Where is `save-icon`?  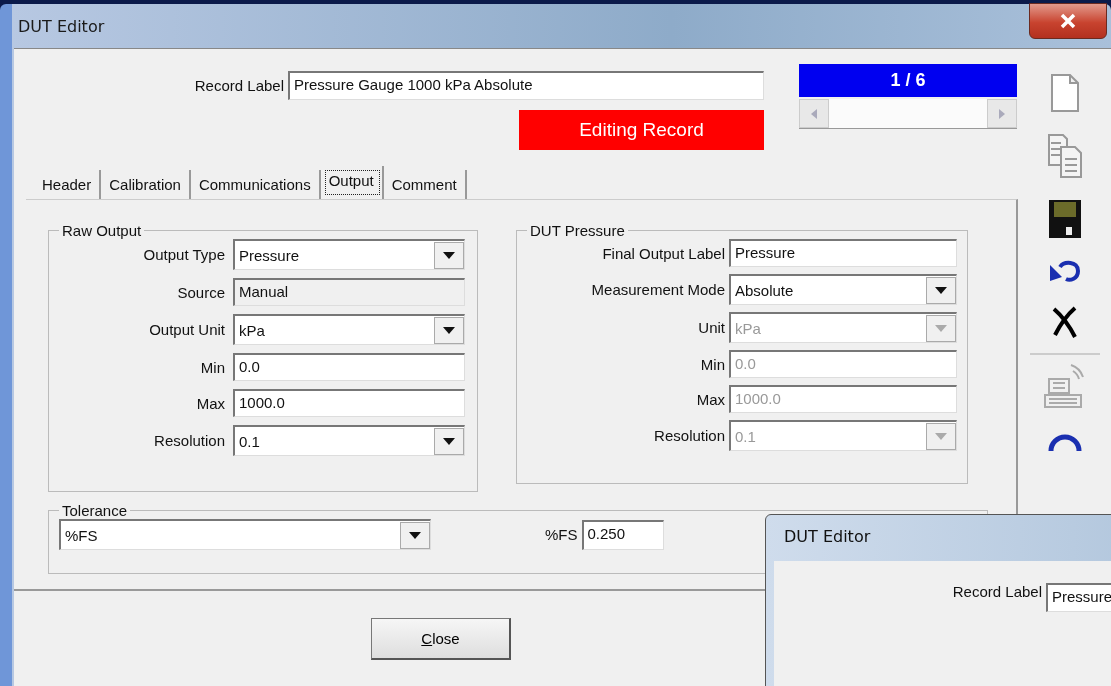
save-icon is located at coordinates (1064, 219).